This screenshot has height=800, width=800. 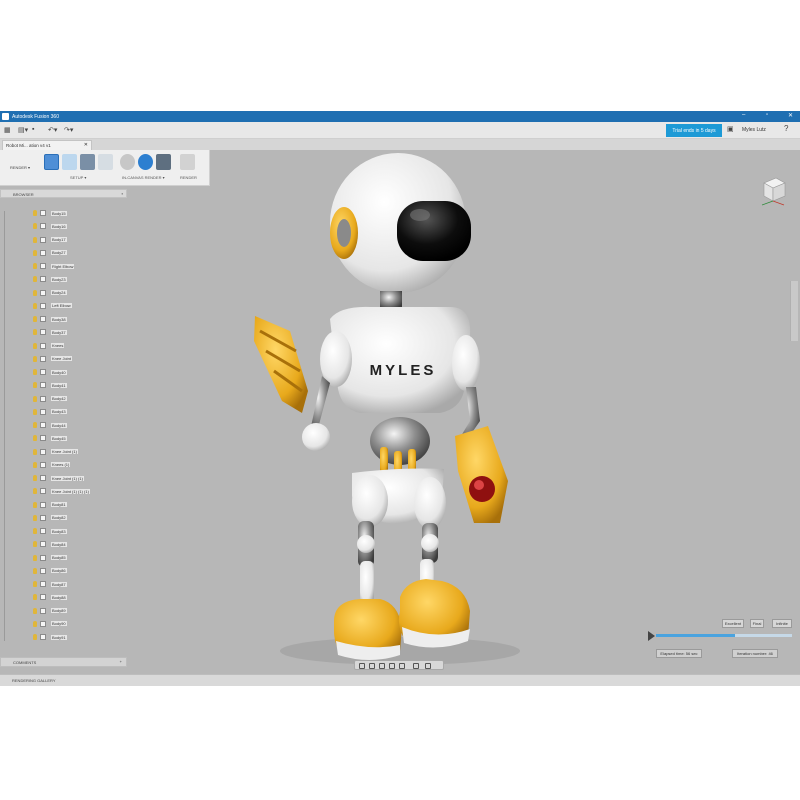 What do you see at coordinates (50, 584) in the screenshot?
I see `tree-item: Body87` at bounding box center [50, 584].